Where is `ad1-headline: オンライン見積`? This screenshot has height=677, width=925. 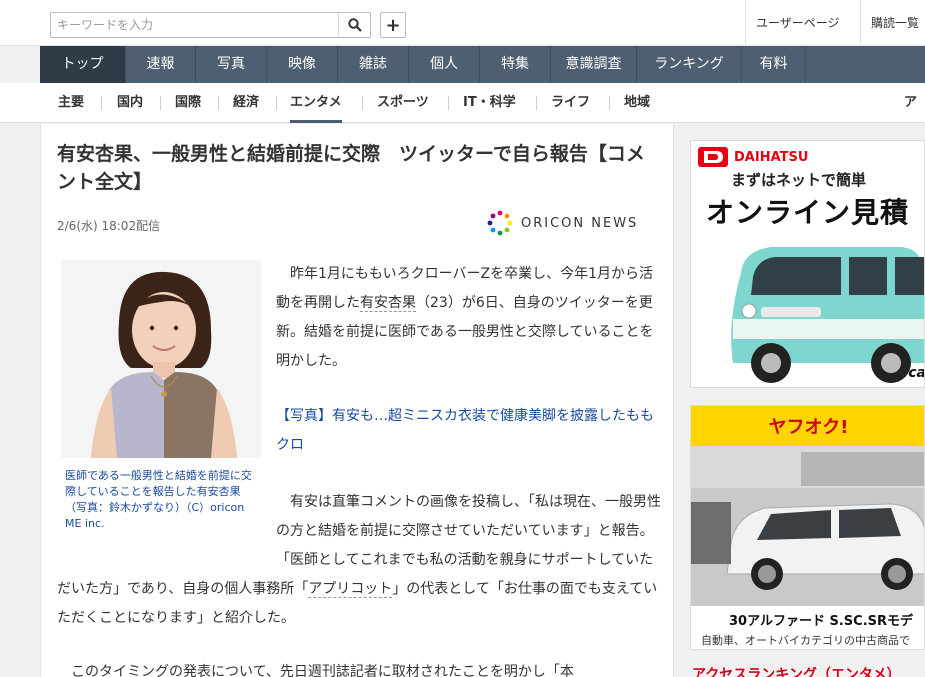 ad1-headline: オンライン見積 is located at coordinates (808, 212).